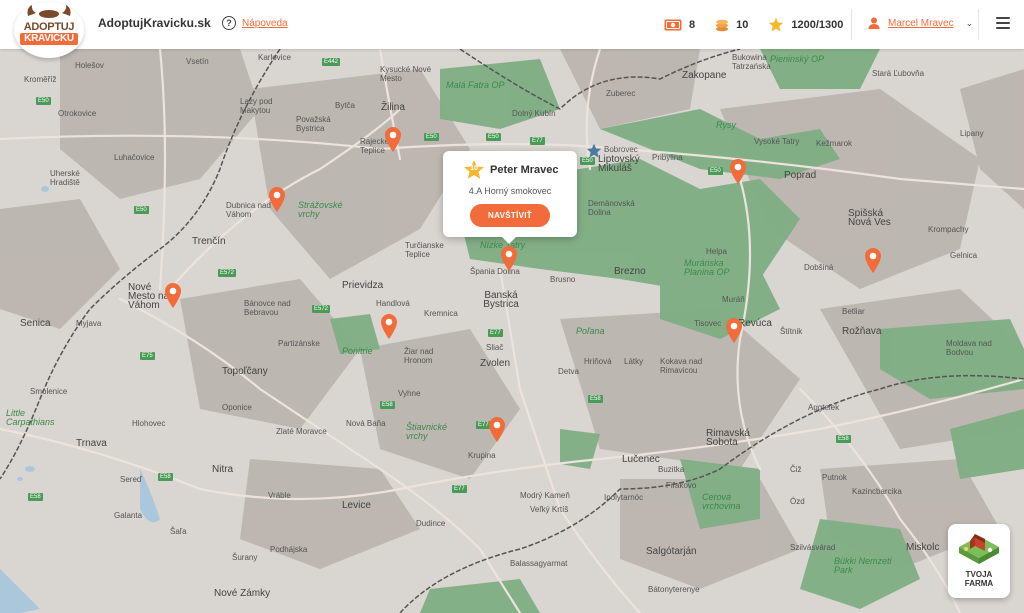 The height and width of the screenshot is (613, 1024). I want to click on level-star-icon: 10, so click(474, 170).